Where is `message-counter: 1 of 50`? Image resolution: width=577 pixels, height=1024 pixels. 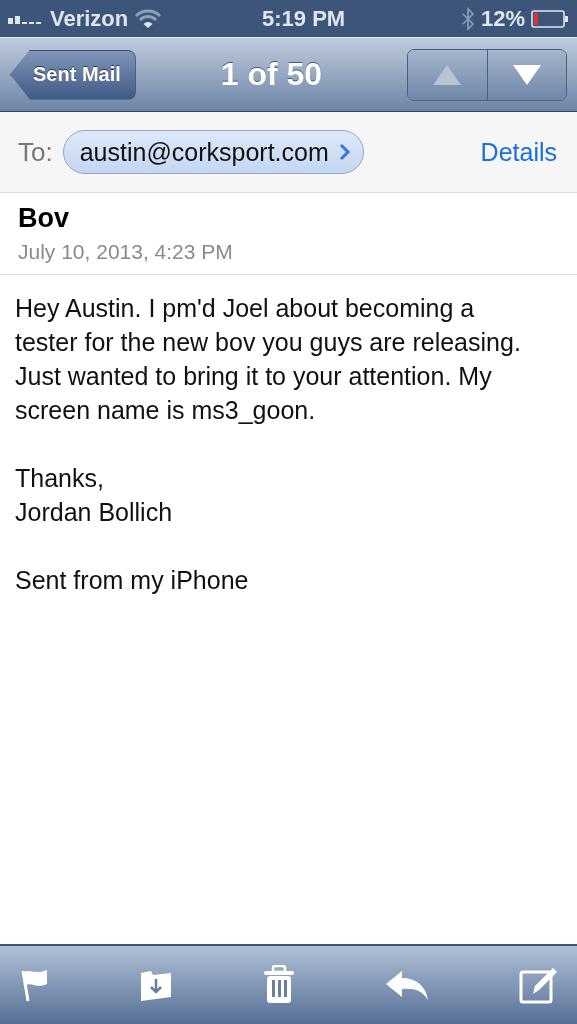
message-counter: 1 of 50 is located at coordinates (271, 74).